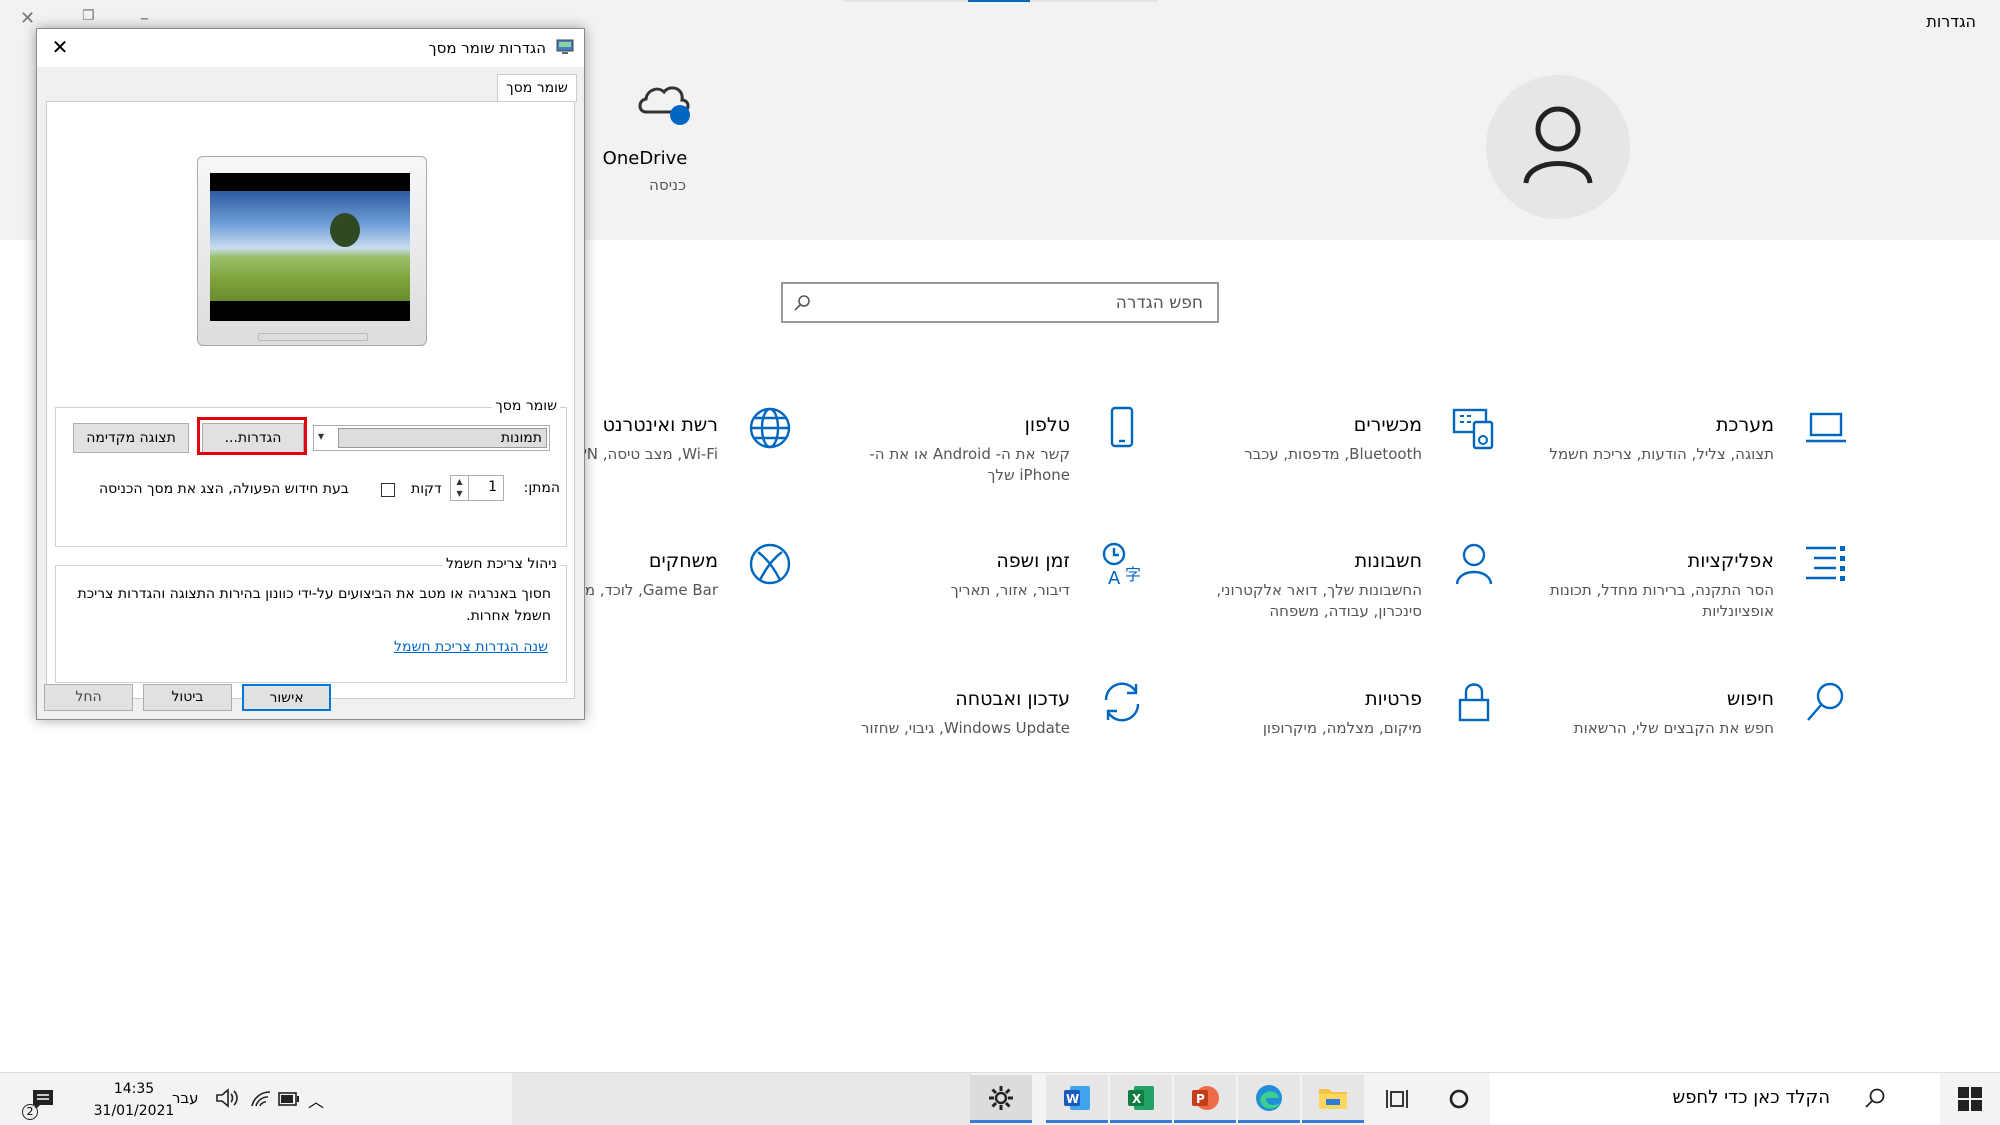  Describe the element at coordinates (1010, 590) in the screenshot. I see `tile-desc: דיבור, אזור, תאריך` at that location.